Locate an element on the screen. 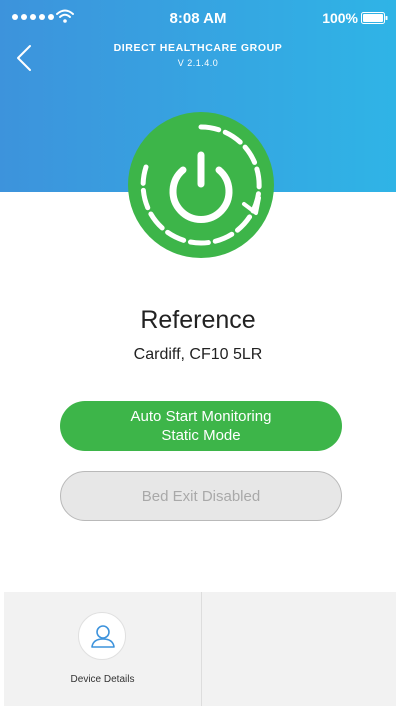 The height and width of the screenshot is (706, 396). power-icon is located at coordinates (201, 185).